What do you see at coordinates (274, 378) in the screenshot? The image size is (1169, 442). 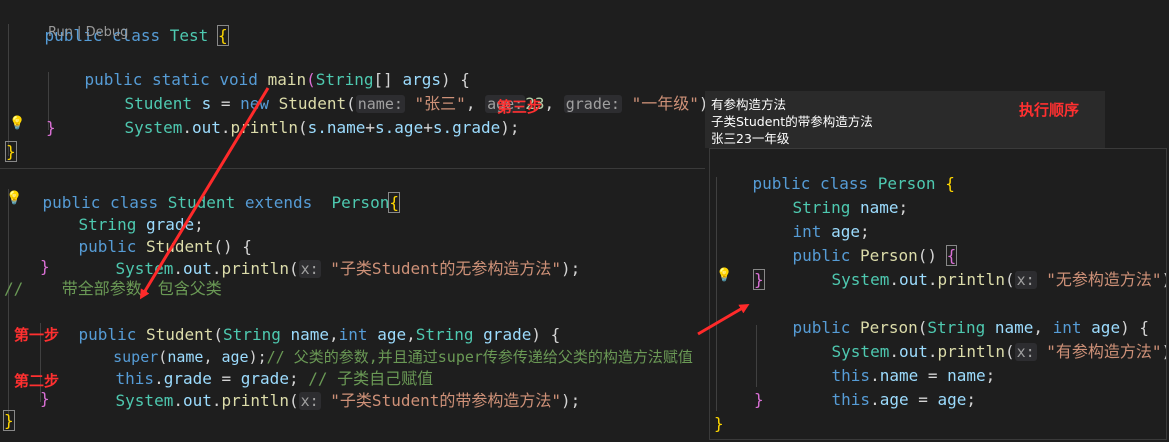 I see `student-line-this-grade: this.grade = grade; // 子类自己赋值` at bounding box center [274, 378].